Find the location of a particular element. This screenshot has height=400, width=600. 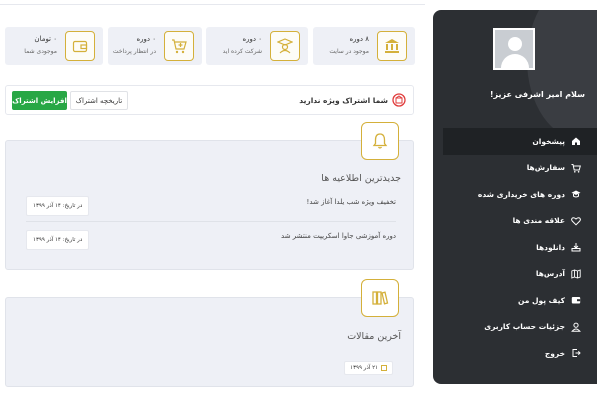

sidebar-item-wallet: کیف پول من is located at coordinates (515, 300).